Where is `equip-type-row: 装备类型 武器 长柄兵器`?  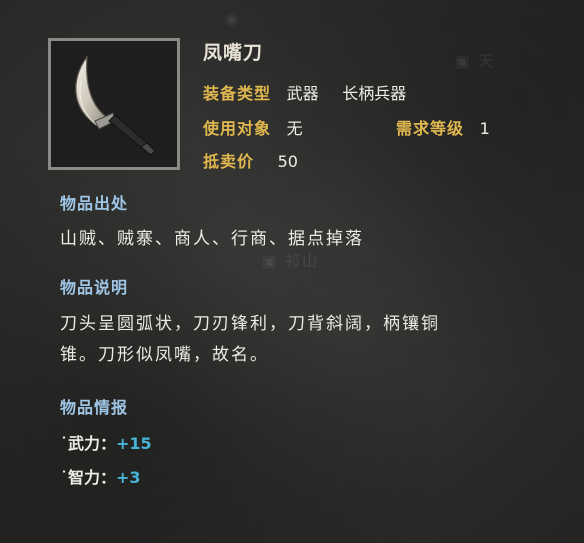
equip-type-row: 装备类型 武器 长柄兵器 is located at coordinates (304, 92).